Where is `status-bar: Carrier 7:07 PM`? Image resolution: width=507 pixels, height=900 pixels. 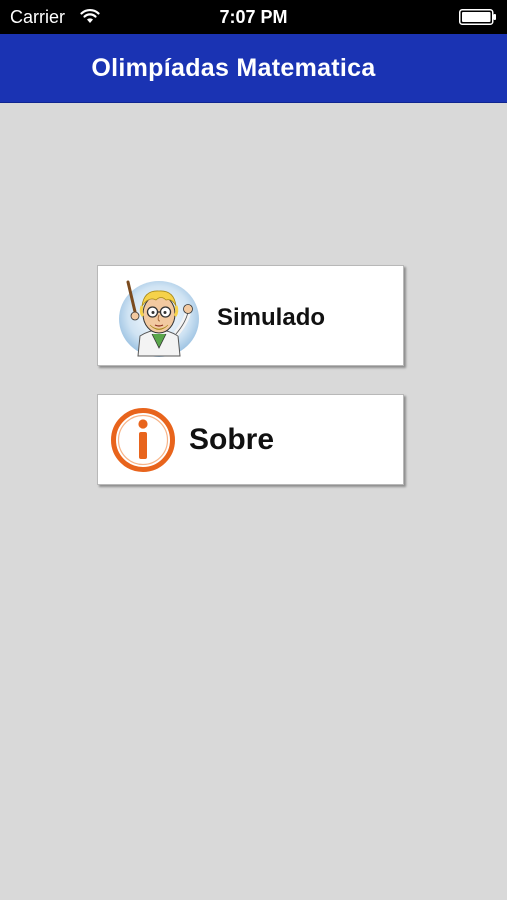 status-bar: Carrier 7:07 PM is located at coordinates (253, 17).